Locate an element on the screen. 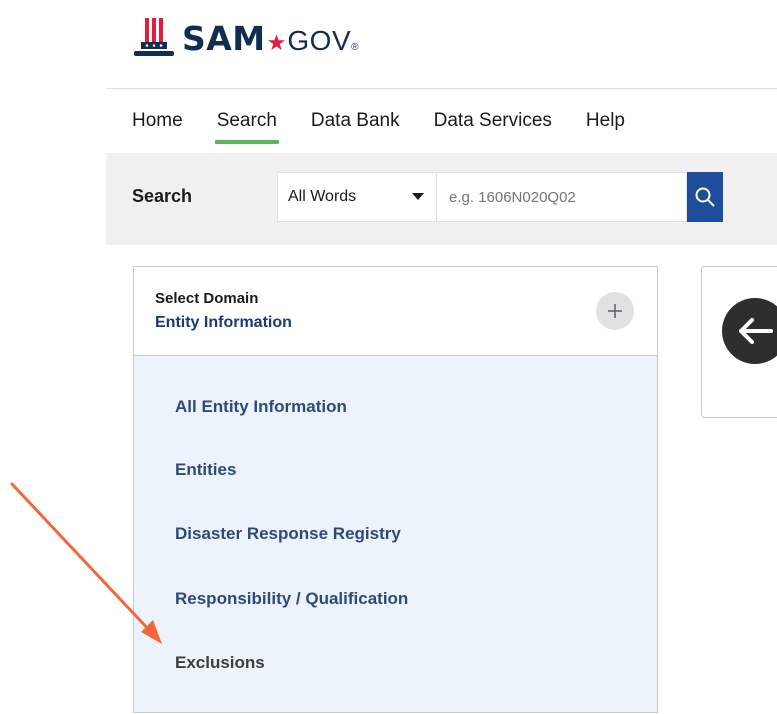 This screenshot has height=714, width=777. domain-option-disaster-response-registry: Disaster Response Registry is located at coordinates (288, 534).